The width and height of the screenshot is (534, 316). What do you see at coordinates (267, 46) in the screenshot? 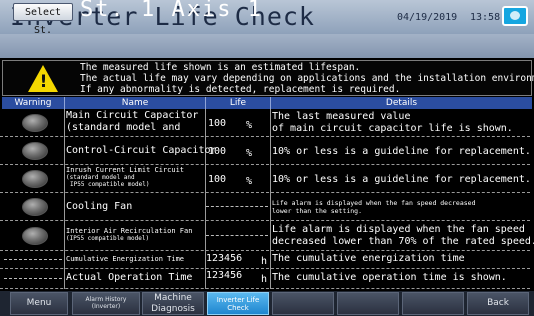
I see `station-bar` at bounding box center [267, 46].